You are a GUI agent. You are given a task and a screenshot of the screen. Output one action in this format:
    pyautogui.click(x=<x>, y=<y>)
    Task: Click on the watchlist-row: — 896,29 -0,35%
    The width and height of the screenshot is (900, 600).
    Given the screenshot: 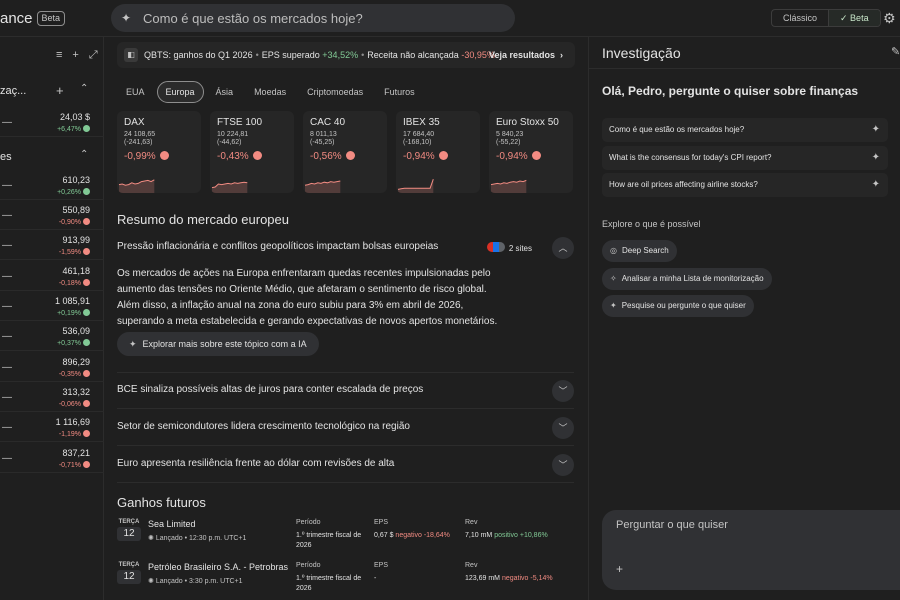 What is the action you would take?
    pyautogui.click(x=52, y=367)
    